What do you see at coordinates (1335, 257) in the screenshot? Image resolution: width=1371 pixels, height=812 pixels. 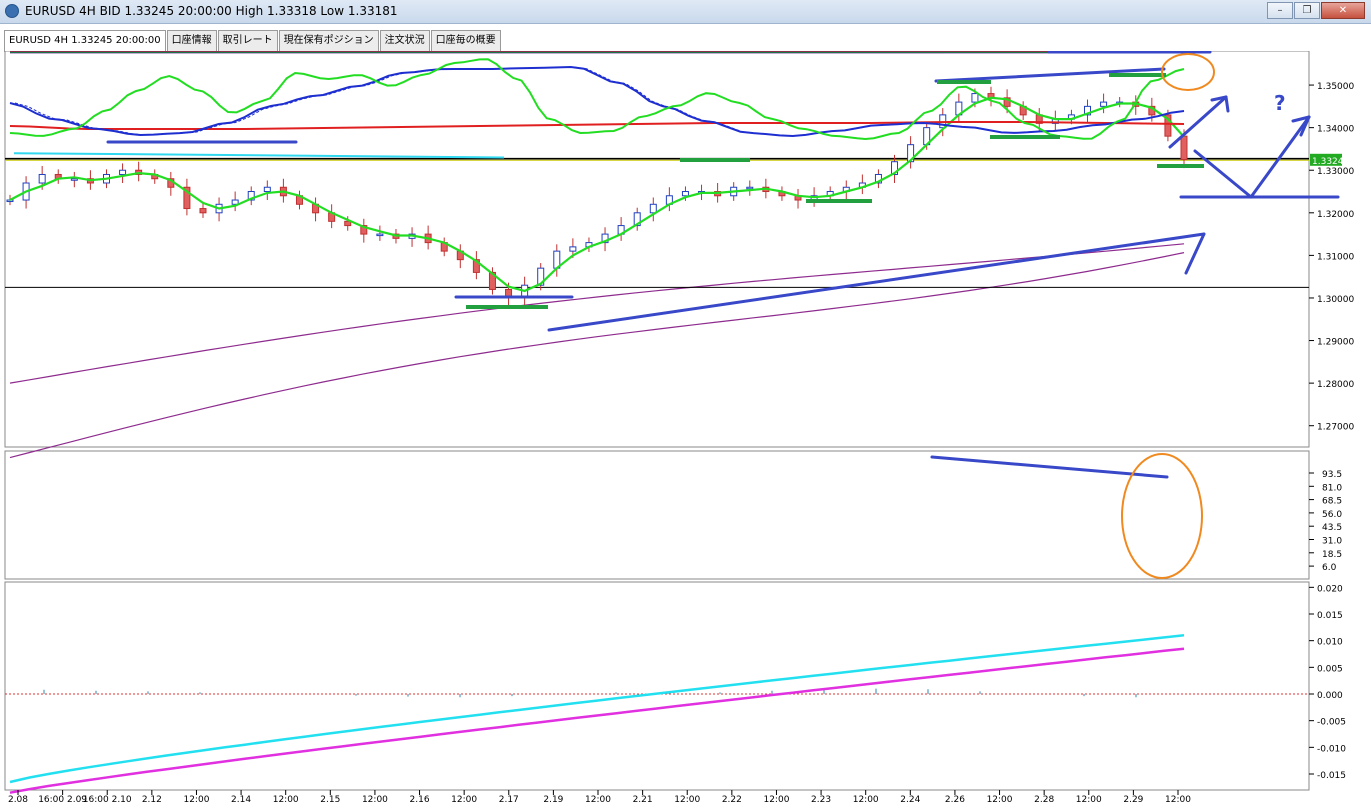 I see `price-tick-label: 1.31000` at bounding box center [1335, 257].